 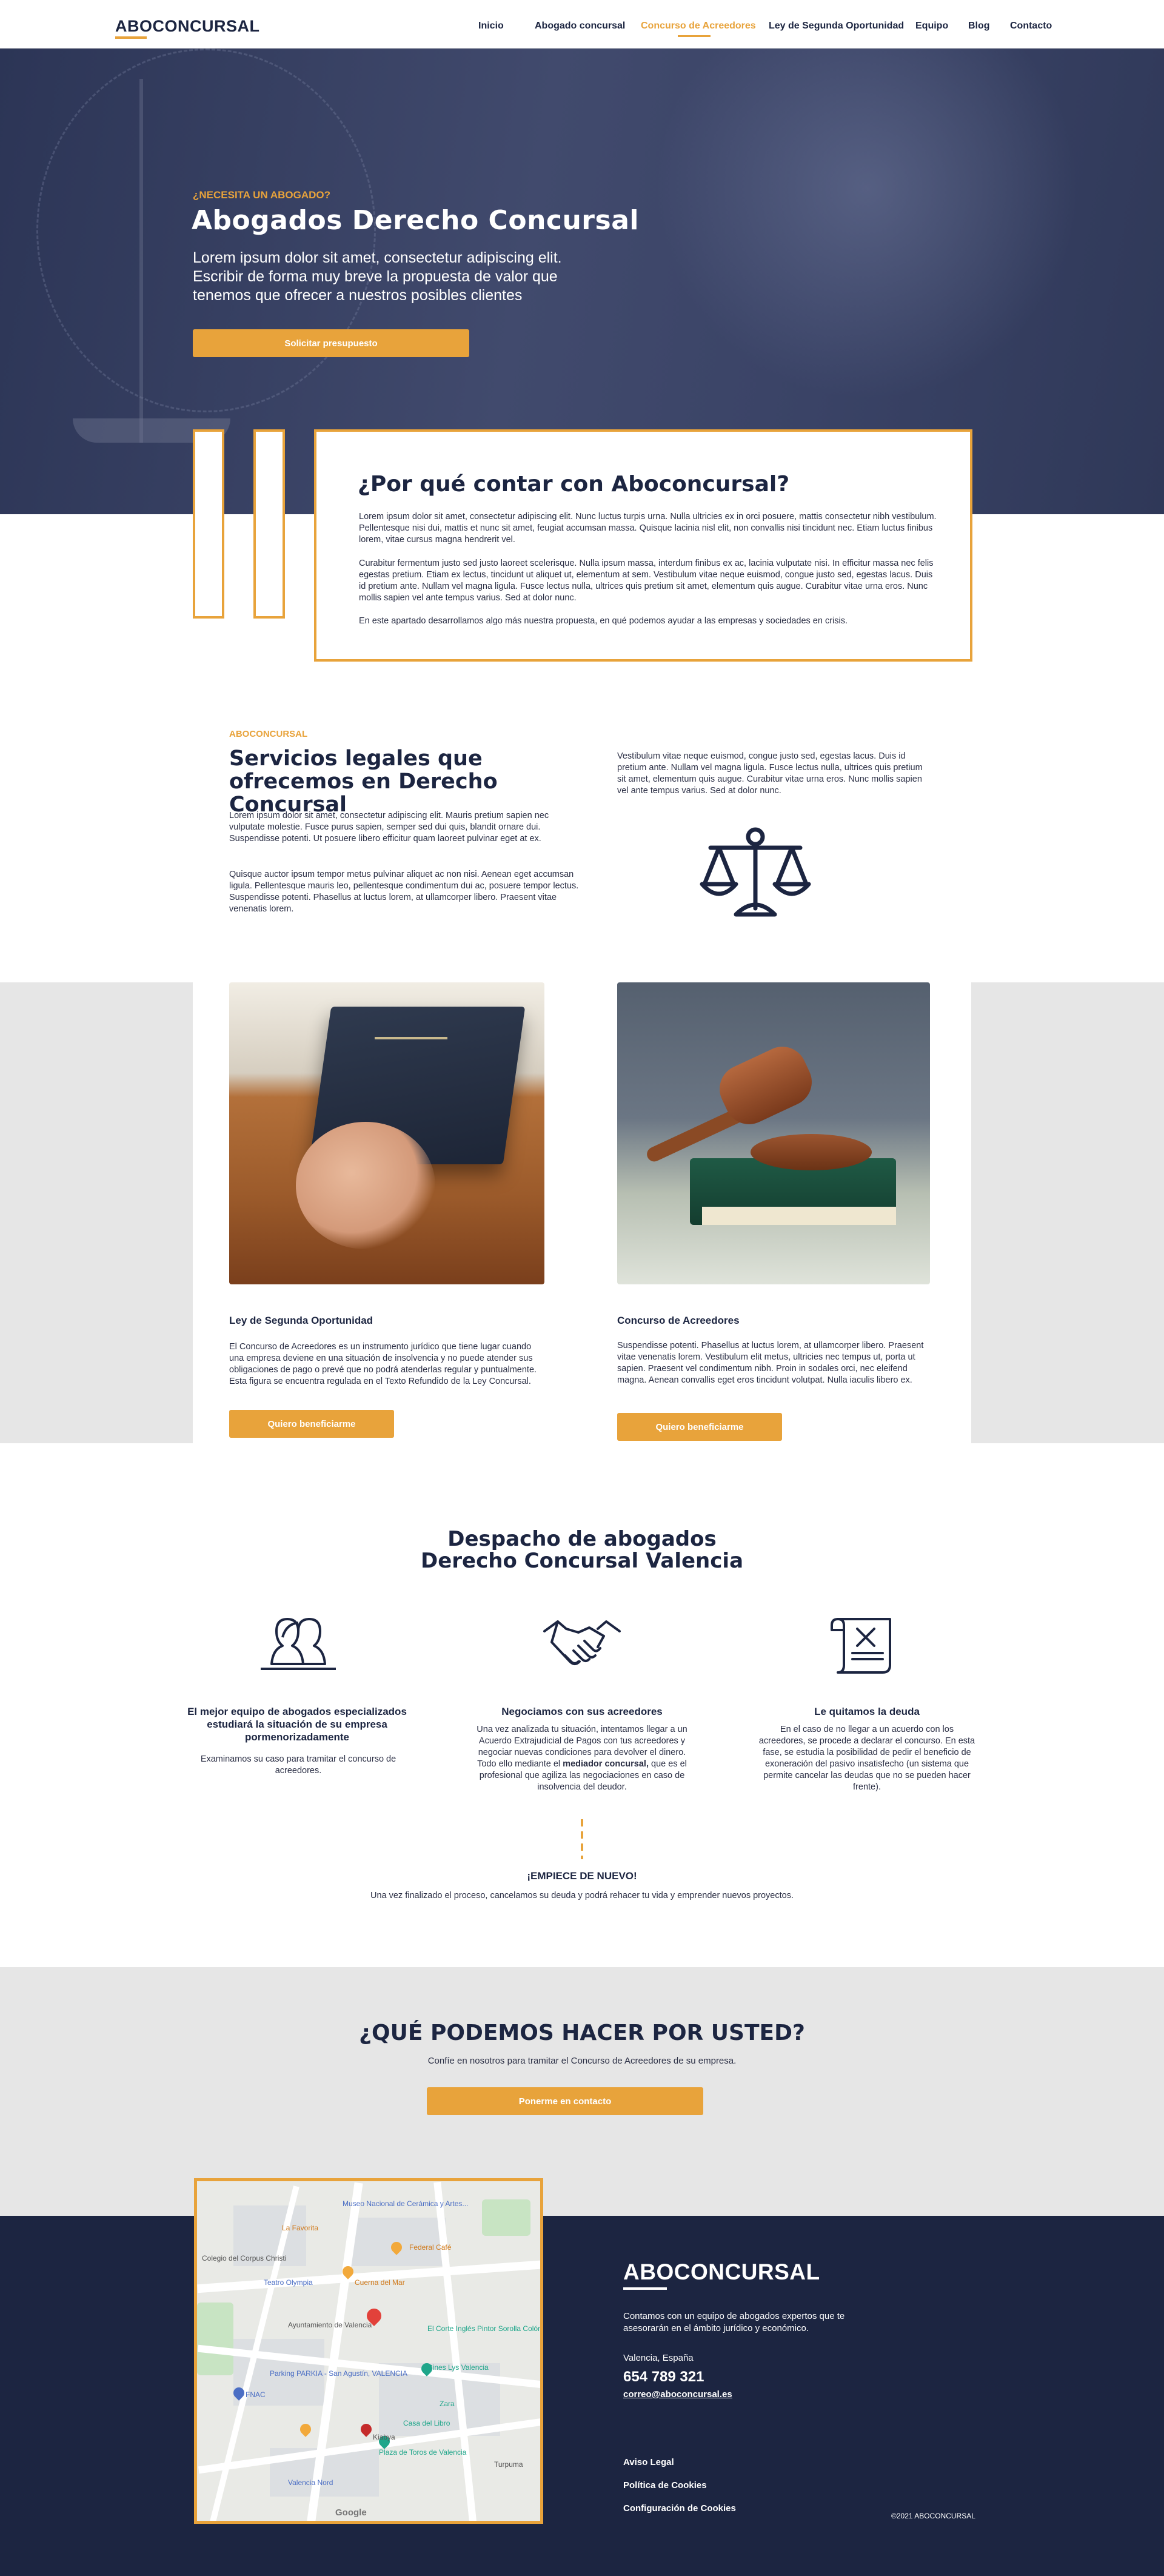 What do you see at coordinates (331, 343) in the screenshot?
I see `request-quote-button: Solicitar presupuesto` at bounding box center [331, 343].